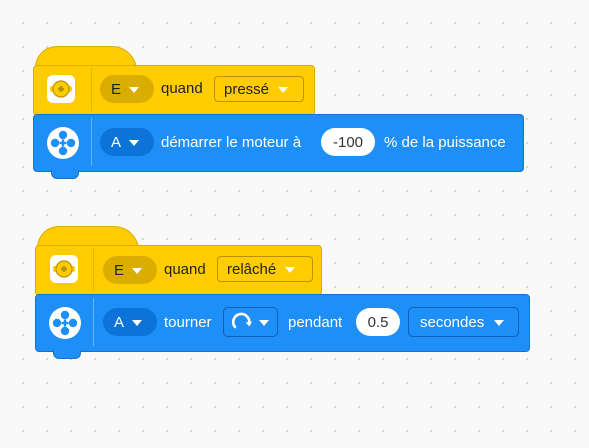 This screenshot has width=589, height=448. What do you see at coordinates (315, 322) in the screenshot?
I see `duration-label: pendant` at bounding box center [315, 322].